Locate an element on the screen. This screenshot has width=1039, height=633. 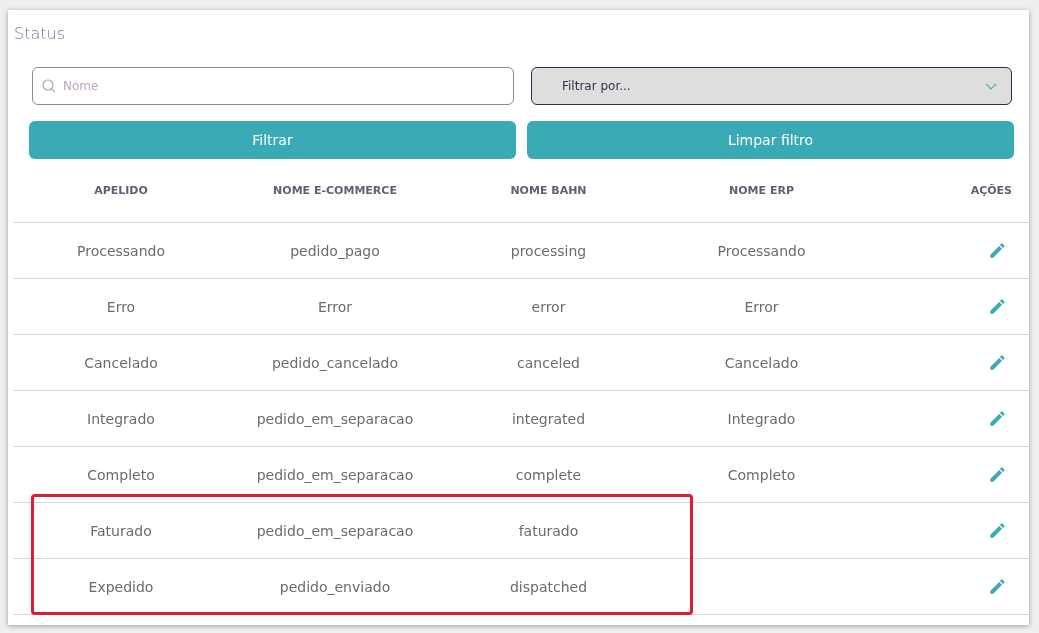
column-header: APELIDO is located at coordinates (121, 190).